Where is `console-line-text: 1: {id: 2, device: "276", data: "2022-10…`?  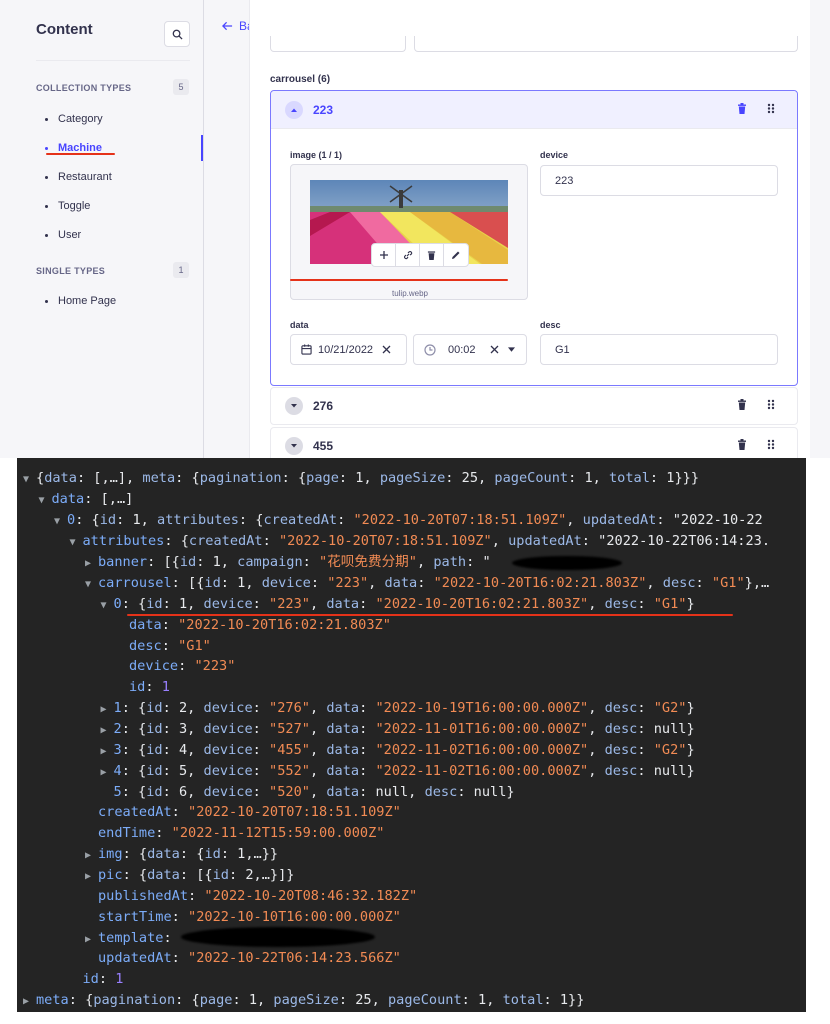 console-line-text: 1: {id: 2, device: "276", data: "2022-10… is located at coordinates (404, 708).